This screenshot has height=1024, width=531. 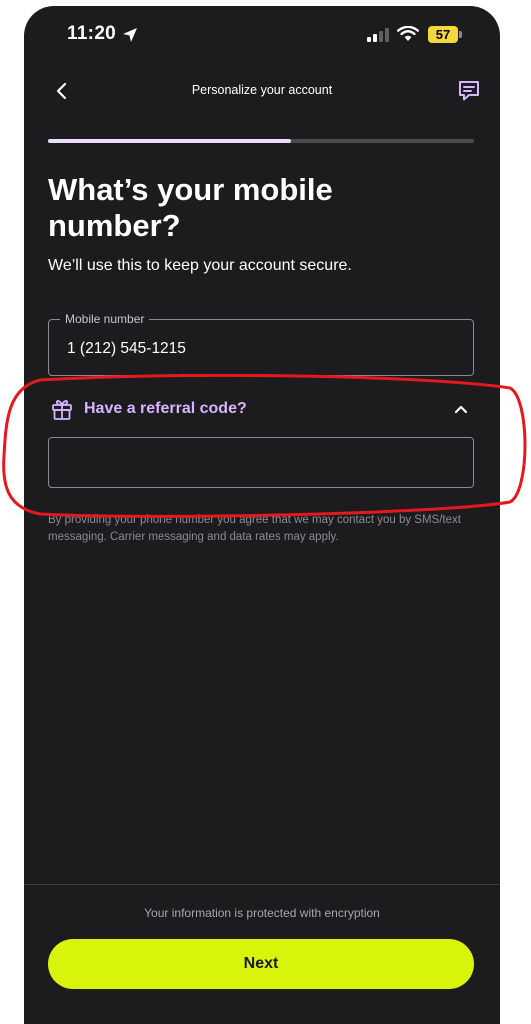 What do you see at coordinates (461, 409) in the screenshot?
I see `caret-up-icon` at bounding box center [461, 409].